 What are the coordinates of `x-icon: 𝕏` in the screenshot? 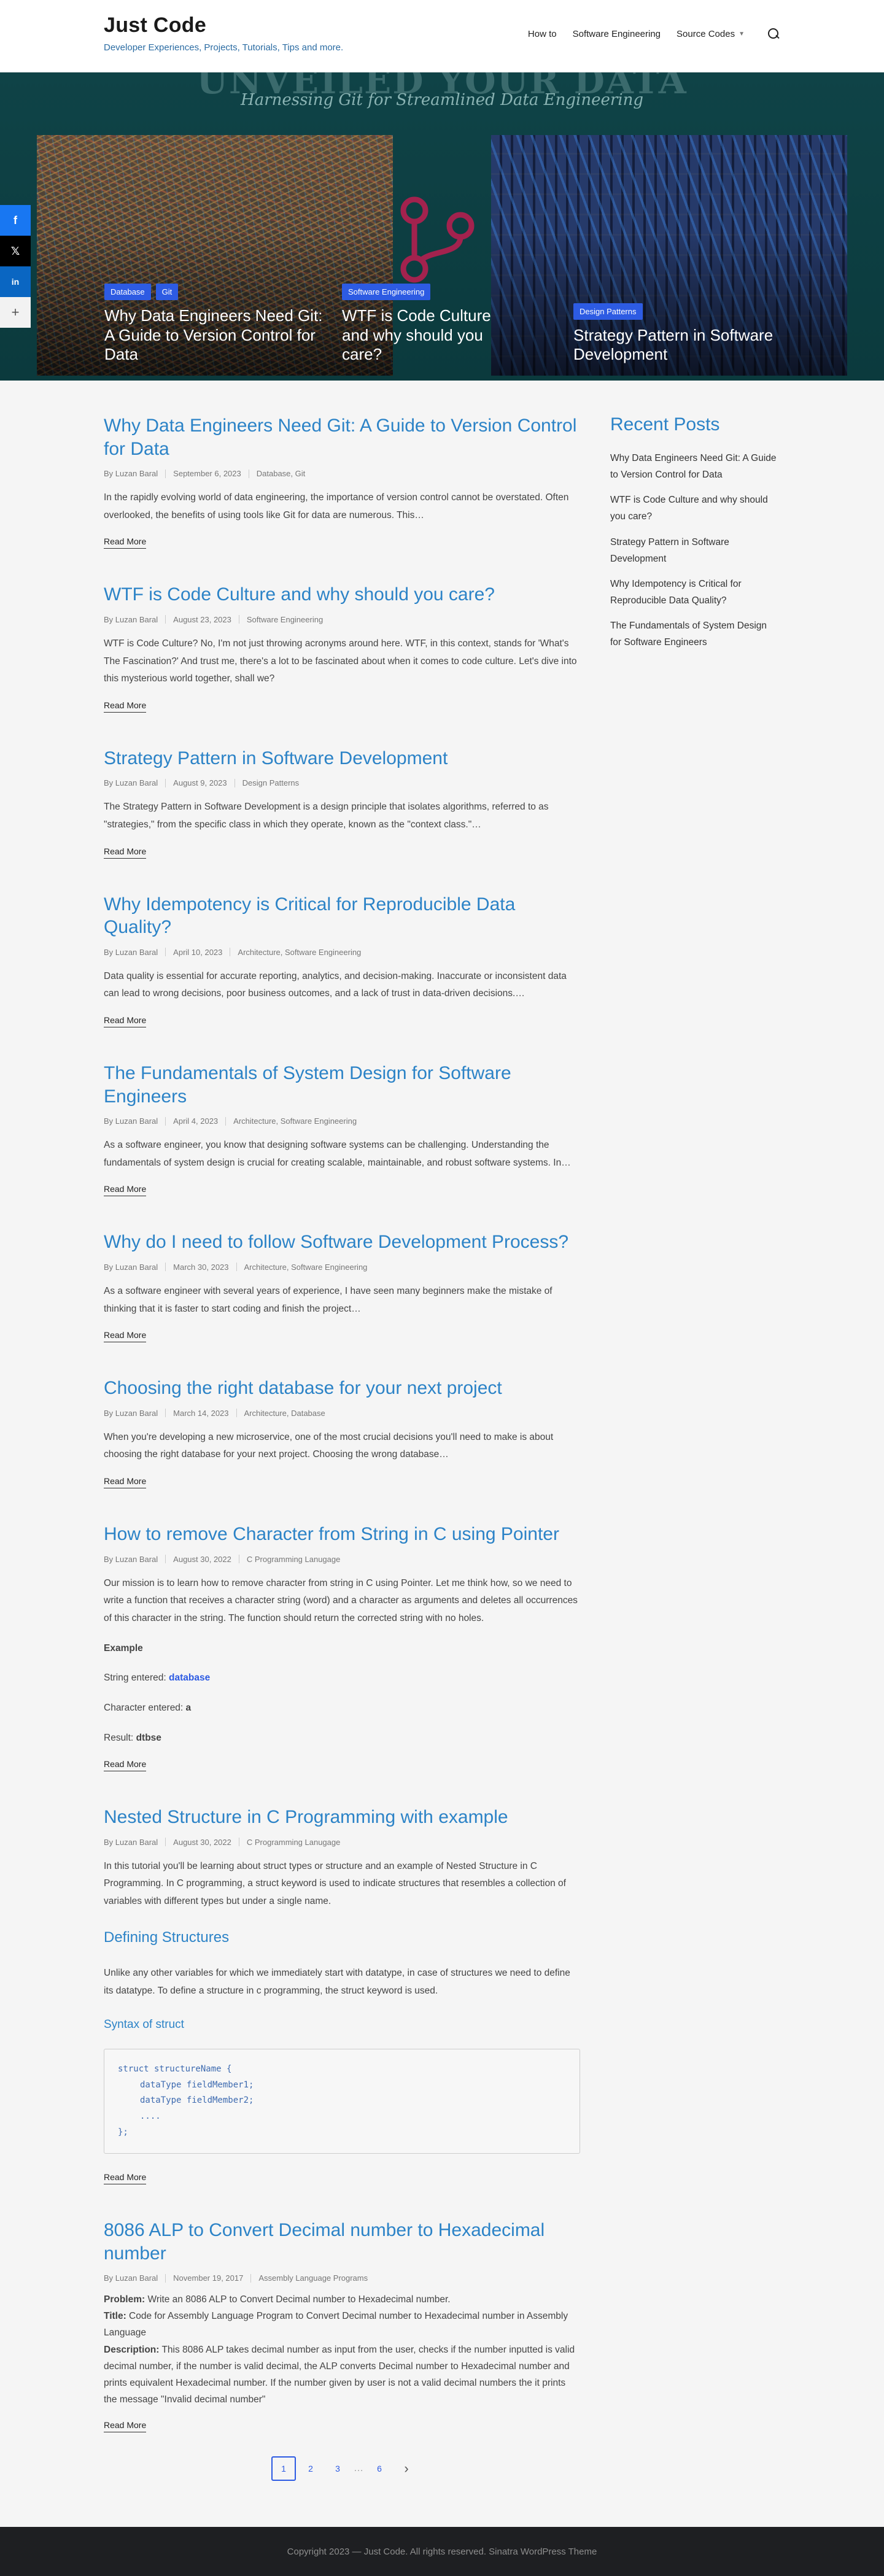 It's located at (15, 250).